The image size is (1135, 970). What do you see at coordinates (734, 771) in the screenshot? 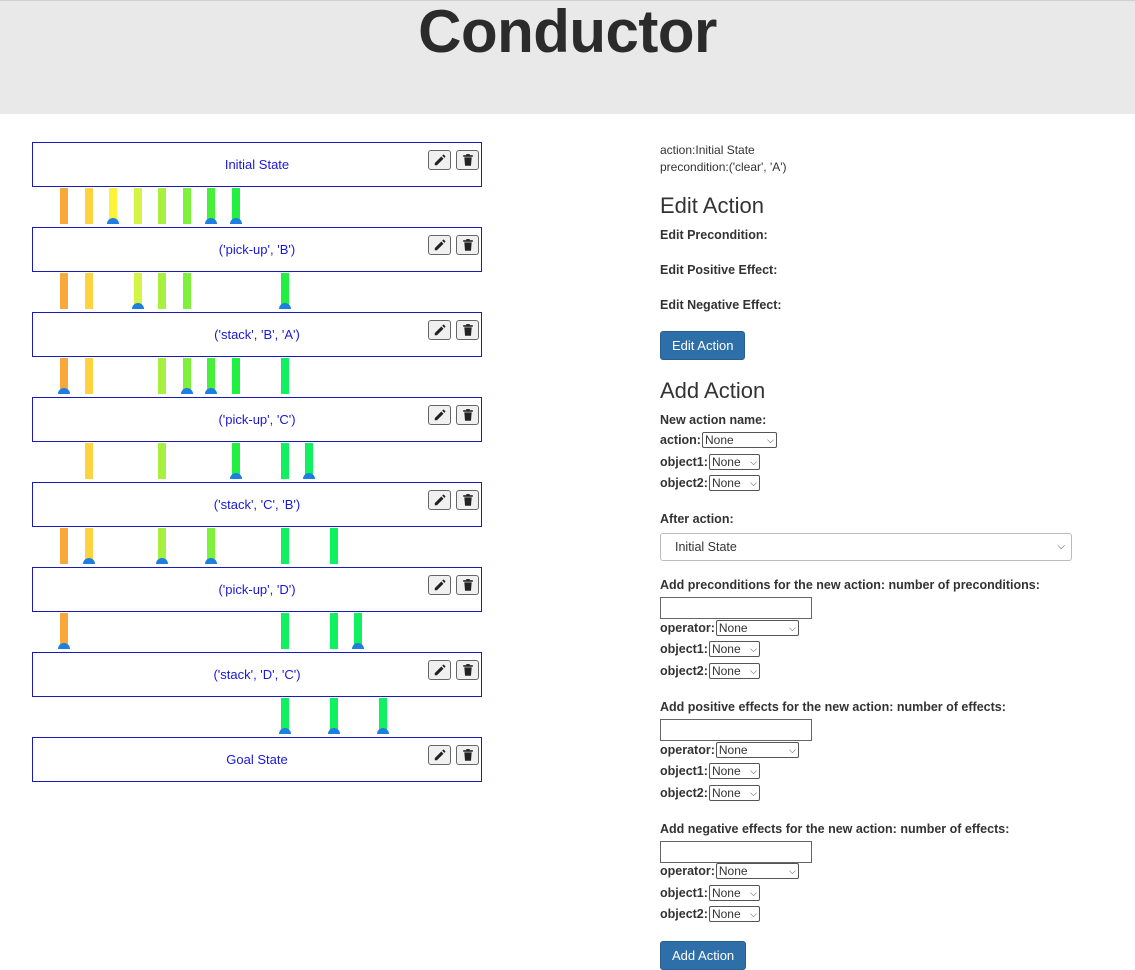
I see `positive-object1-select: None ⌵` at bounding box center [734, 771].